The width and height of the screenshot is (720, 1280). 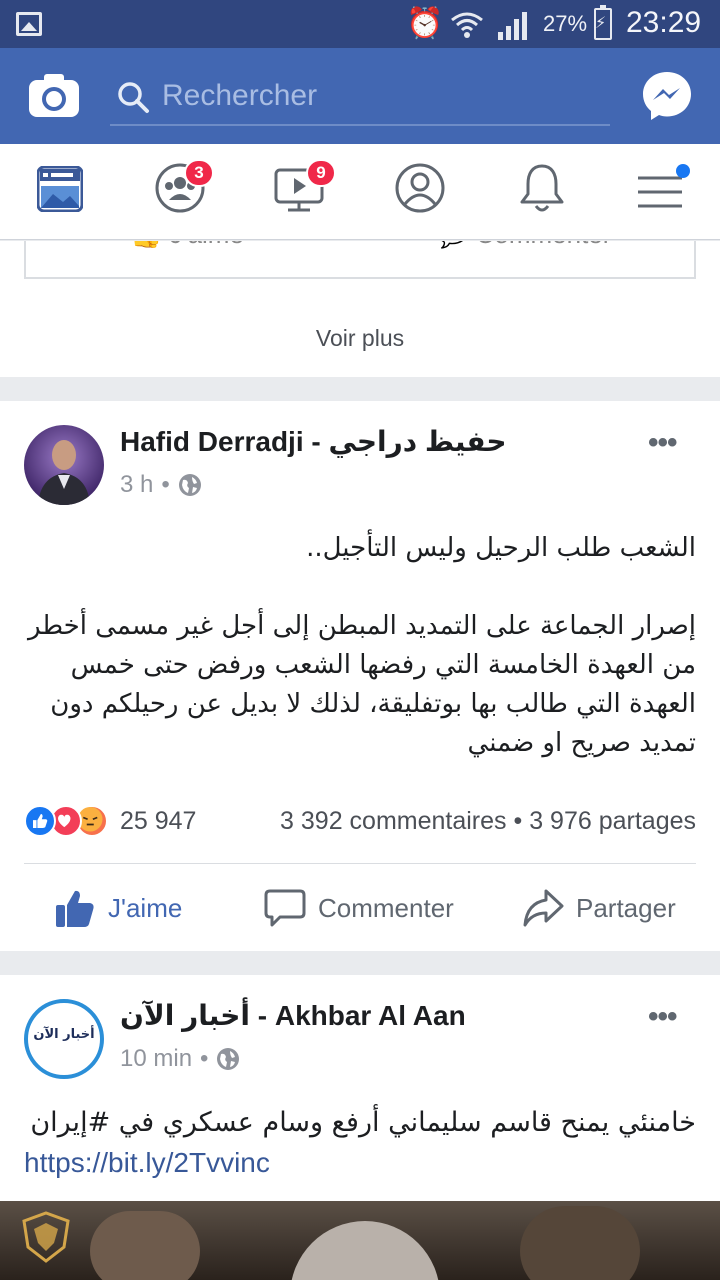 I want to click on share-label: Partager, so click(x=626, y=907).